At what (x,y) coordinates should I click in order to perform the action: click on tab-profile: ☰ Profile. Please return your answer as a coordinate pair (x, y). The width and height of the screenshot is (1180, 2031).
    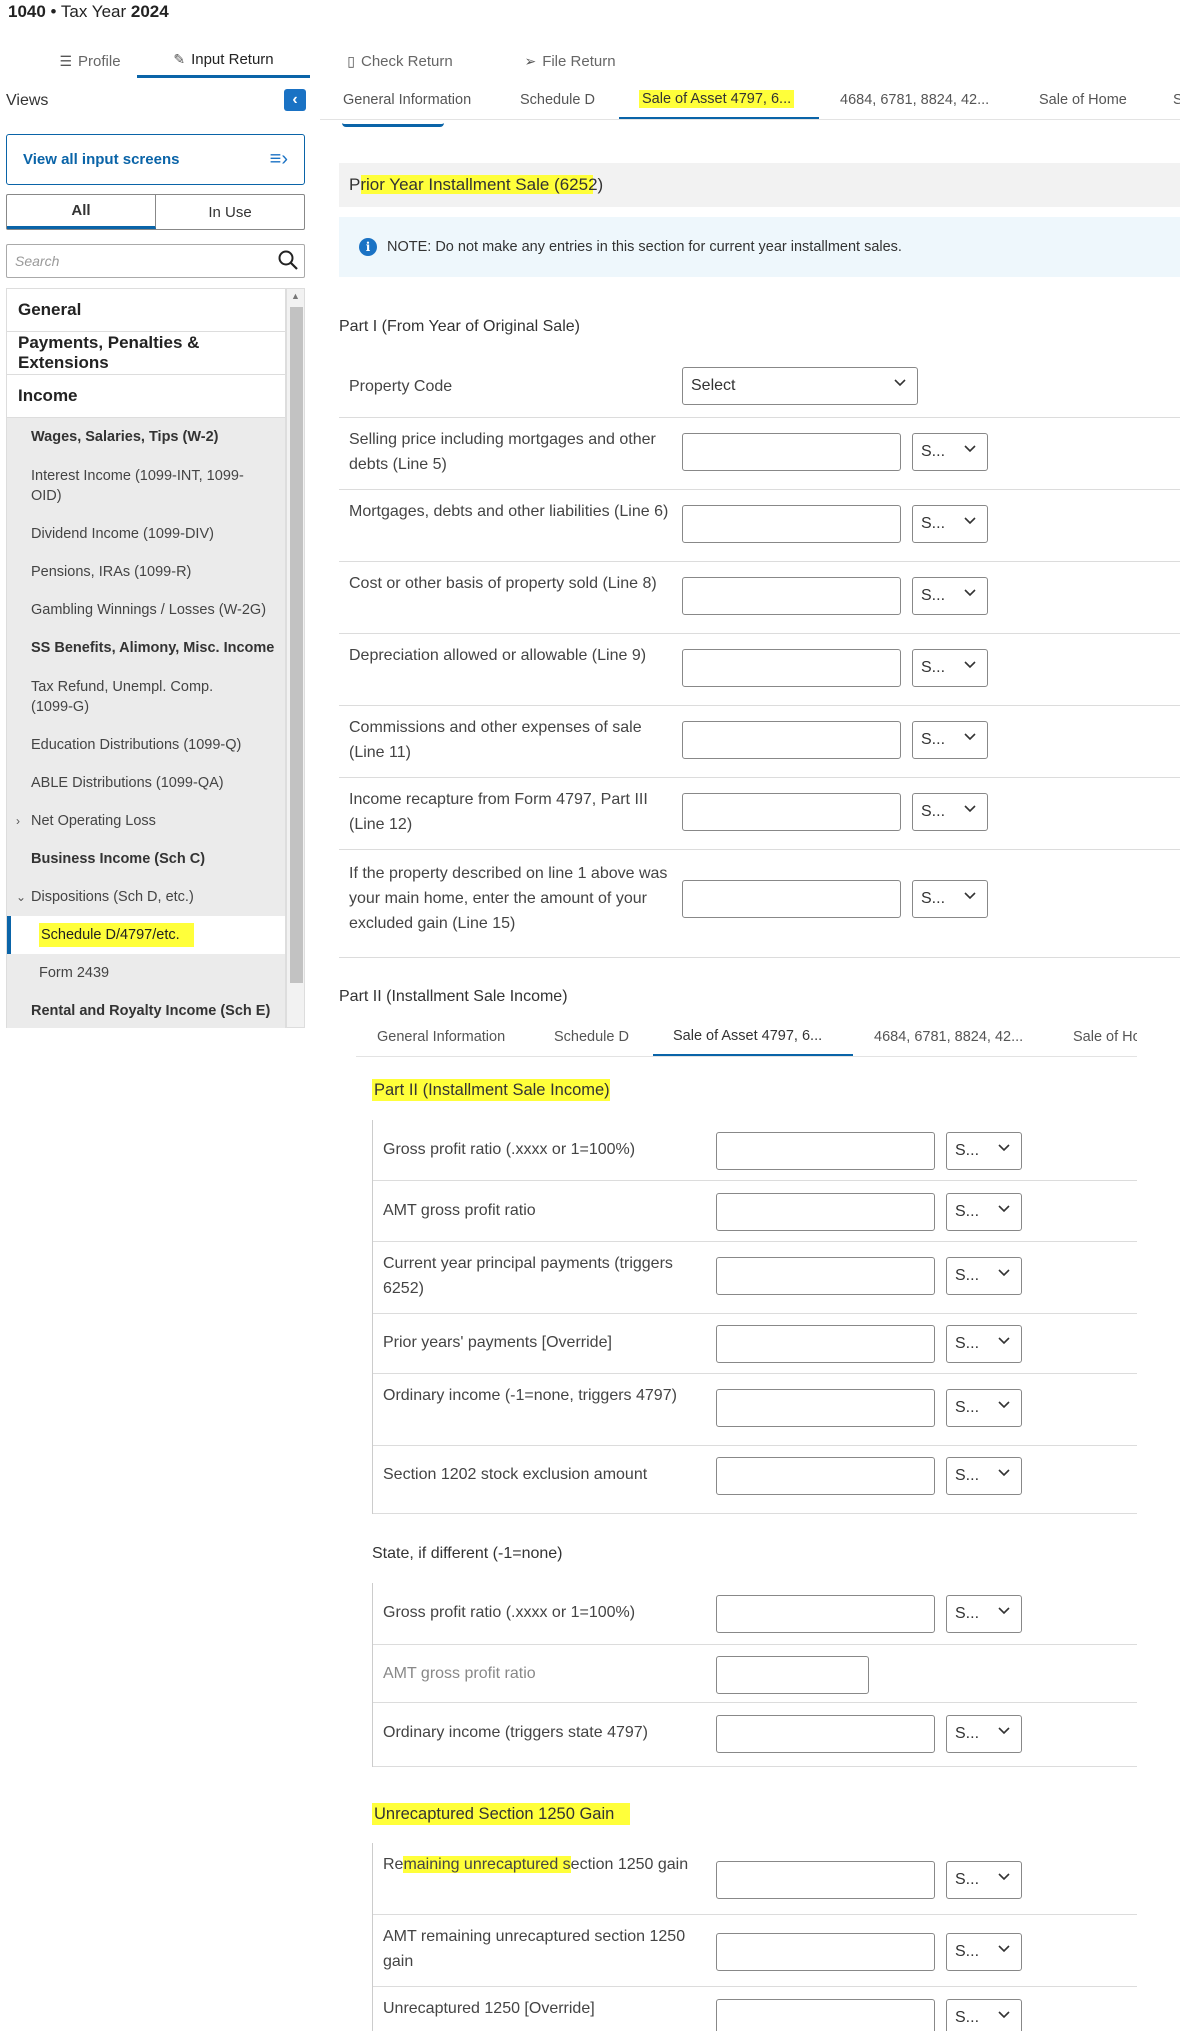
    Looking at the image, I should click on (90, 61).